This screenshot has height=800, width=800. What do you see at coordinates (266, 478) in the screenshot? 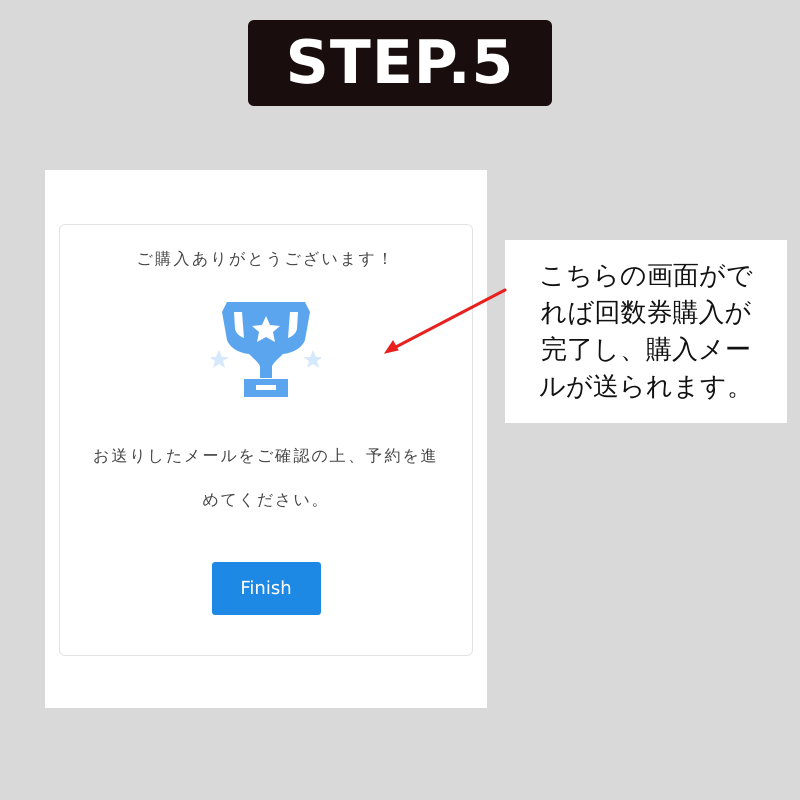
I see `instruction-message: お送りしたメールをご確認の上、予約を進めてください。` at bounding box center [266, 478].